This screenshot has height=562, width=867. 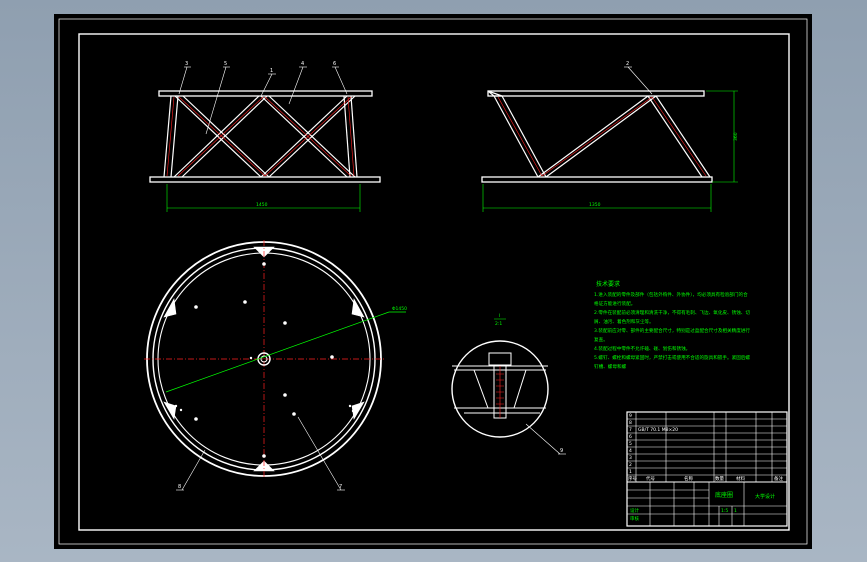 What do you see at coordinates (608, 284) in the screenshot?
I see `tech-req-title: 技术要求` at bounding box center [608, 284].